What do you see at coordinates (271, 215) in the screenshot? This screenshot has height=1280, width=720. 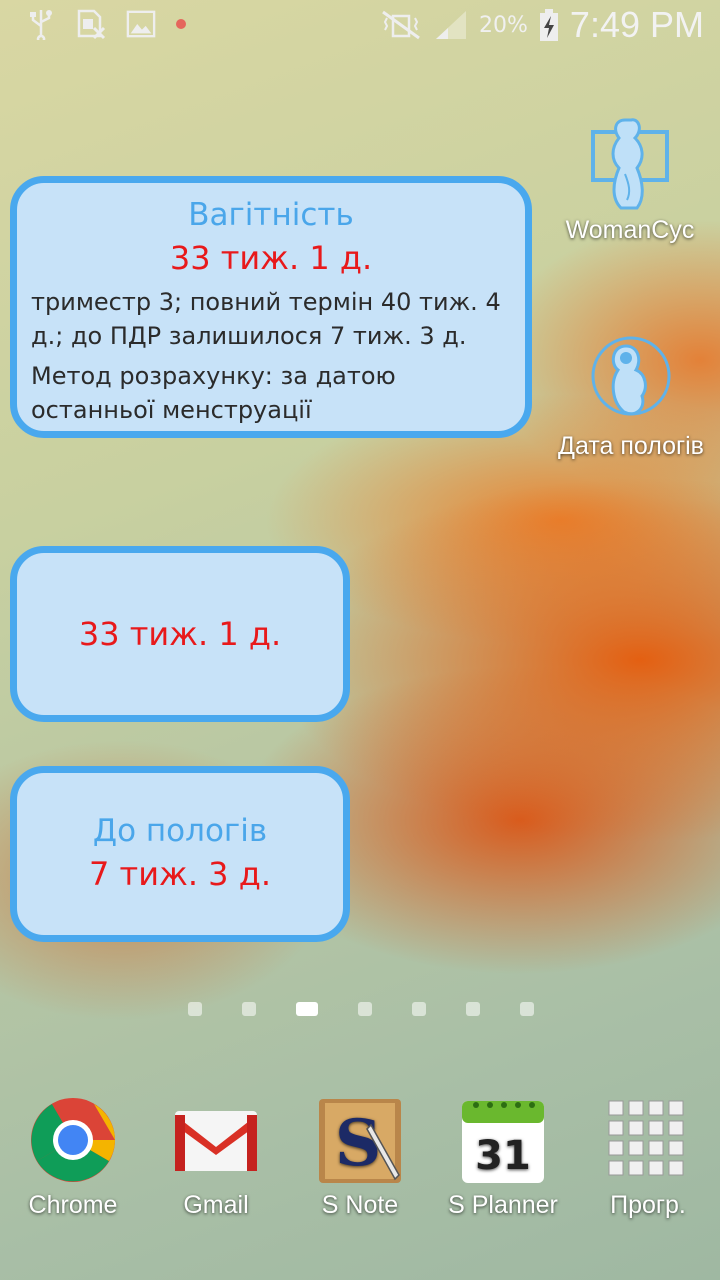 I see `widget-title: Вагітність` at bounding box center [271, 215].